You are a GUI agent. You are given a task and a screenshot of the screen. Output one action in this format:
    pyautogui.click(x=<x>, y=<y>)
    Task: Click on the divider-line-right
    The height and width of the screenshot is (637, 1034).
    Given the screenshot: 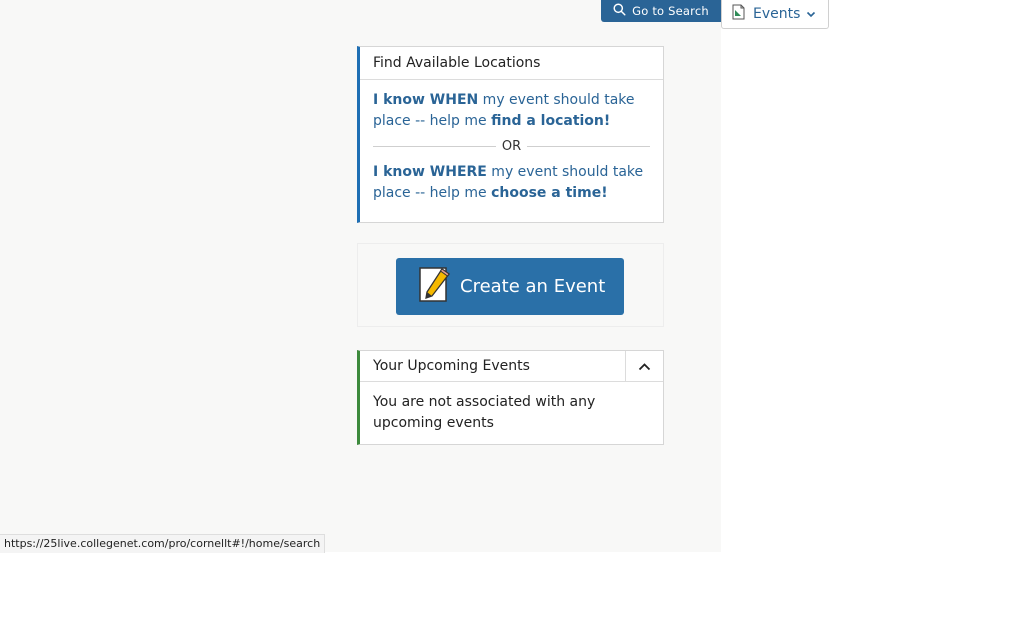 What is the action you would take?
    pyautogui.click(x=589, y=146)
    